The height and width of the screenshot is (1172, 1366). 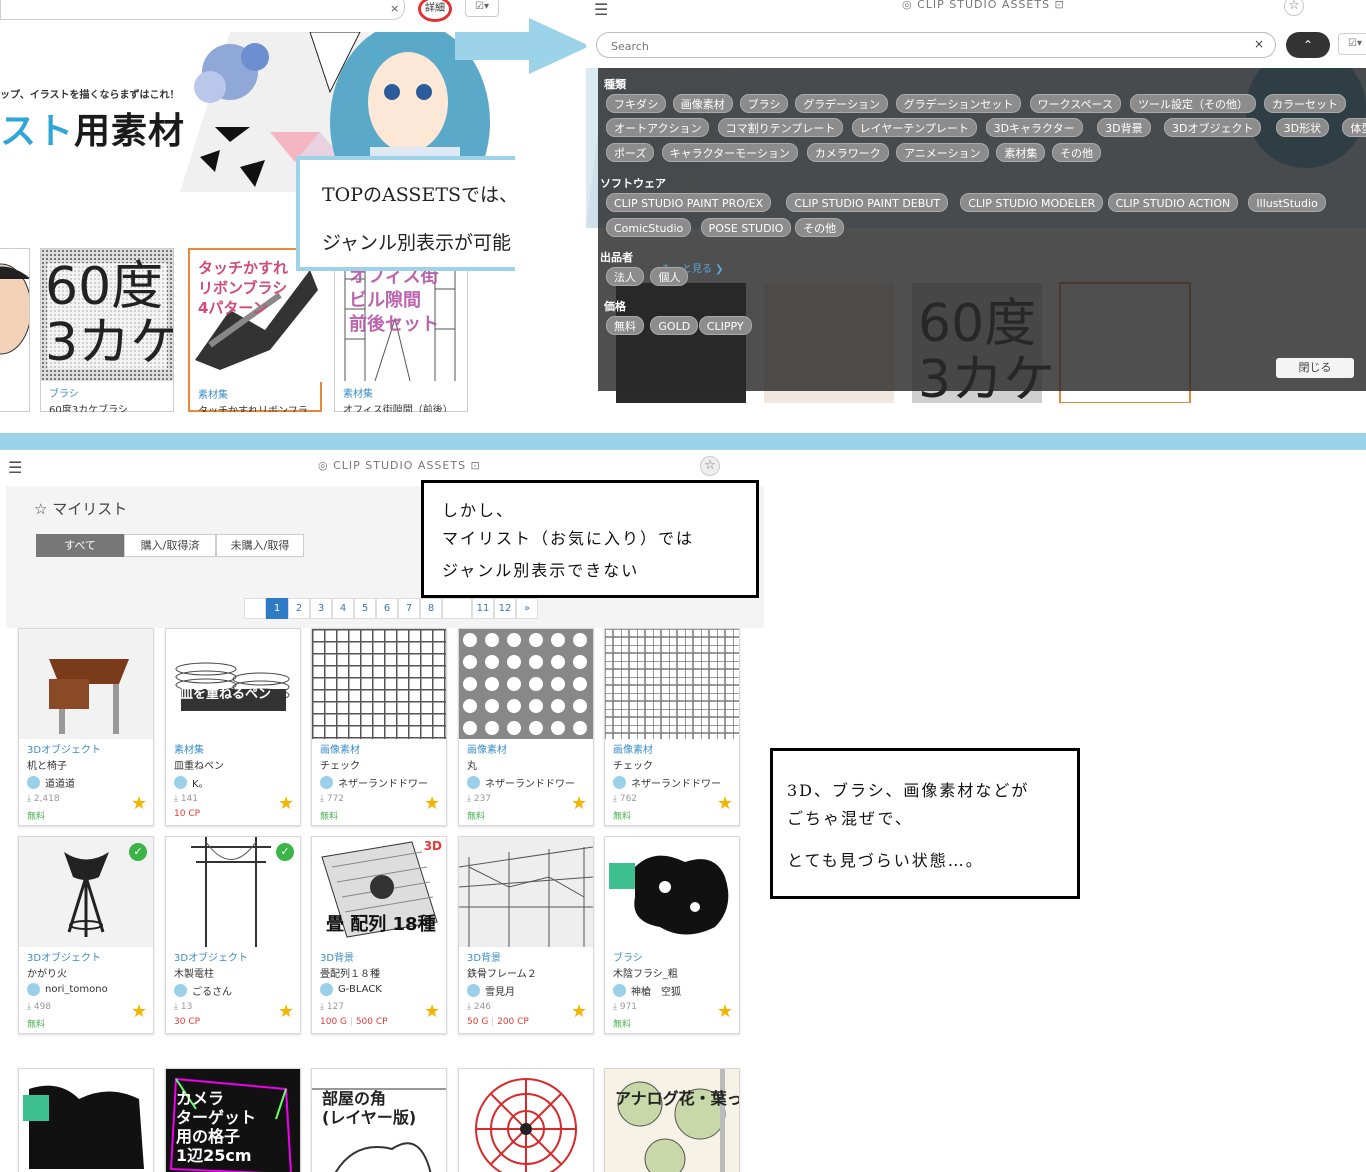 I want to click on filter-chip: CLIP STUDIO PAINT DEBUT, so click(x=867, y=202).